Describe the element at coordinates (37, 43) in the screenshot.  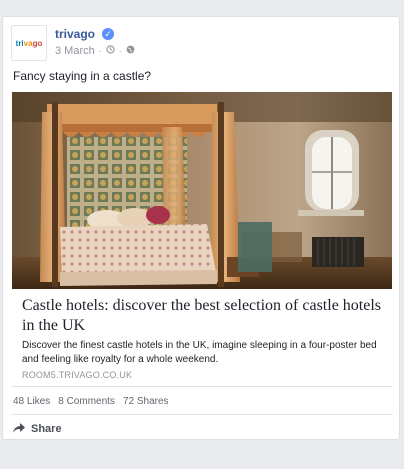
I see `logo-text-part3: go` at that location.